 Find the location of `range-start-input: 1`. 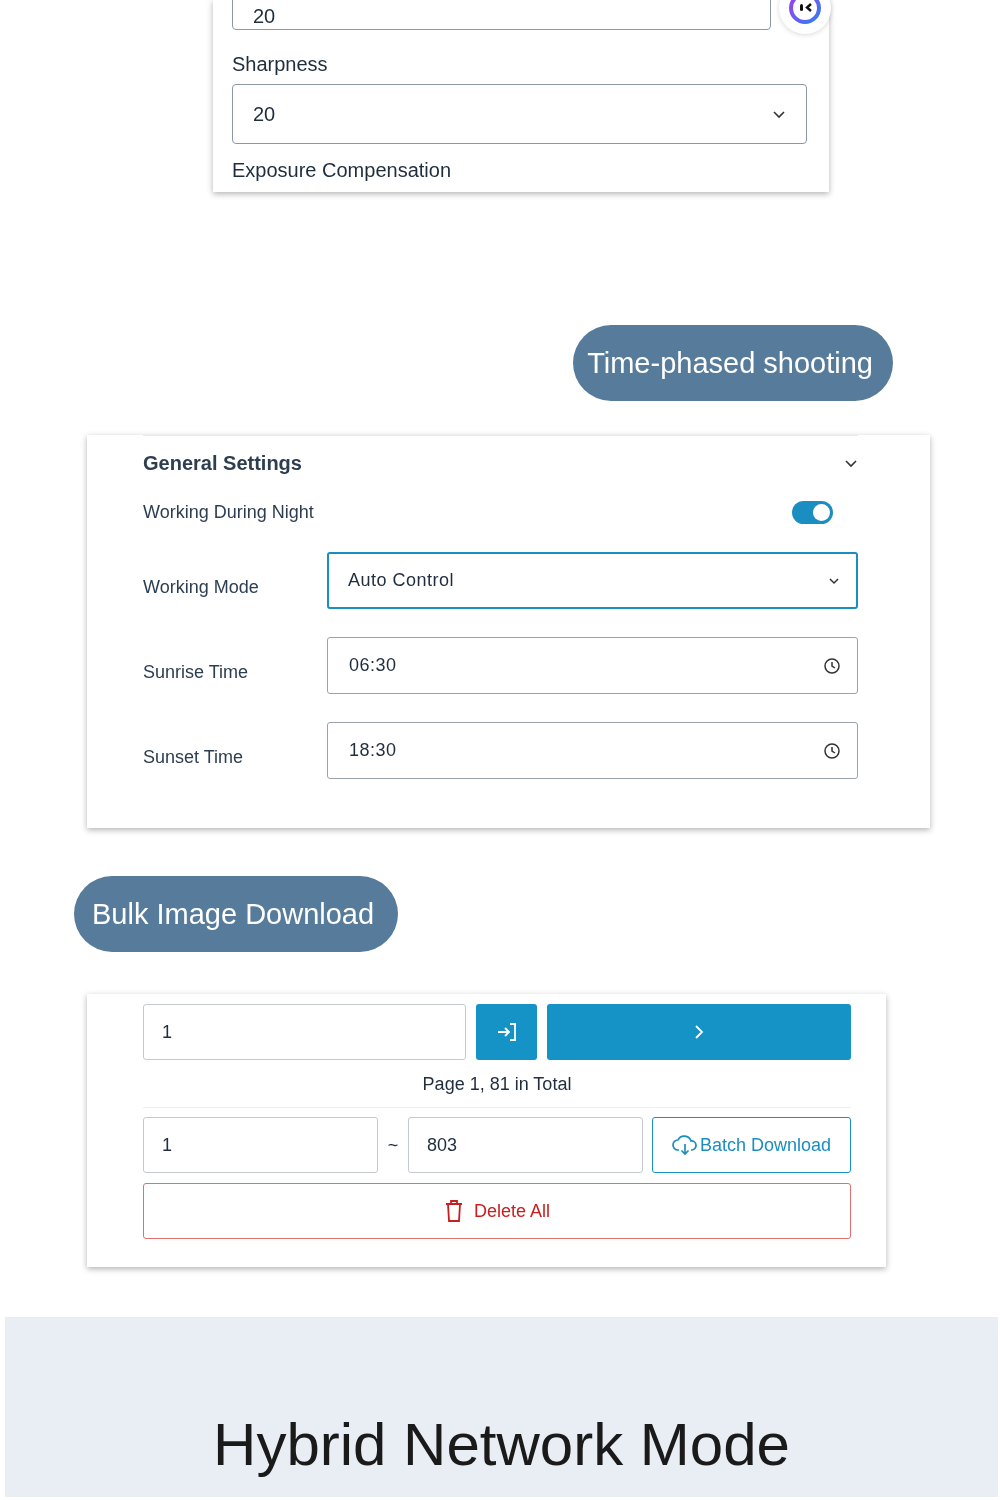

range-start-input: 1 is located at coordinates (260, 1145).